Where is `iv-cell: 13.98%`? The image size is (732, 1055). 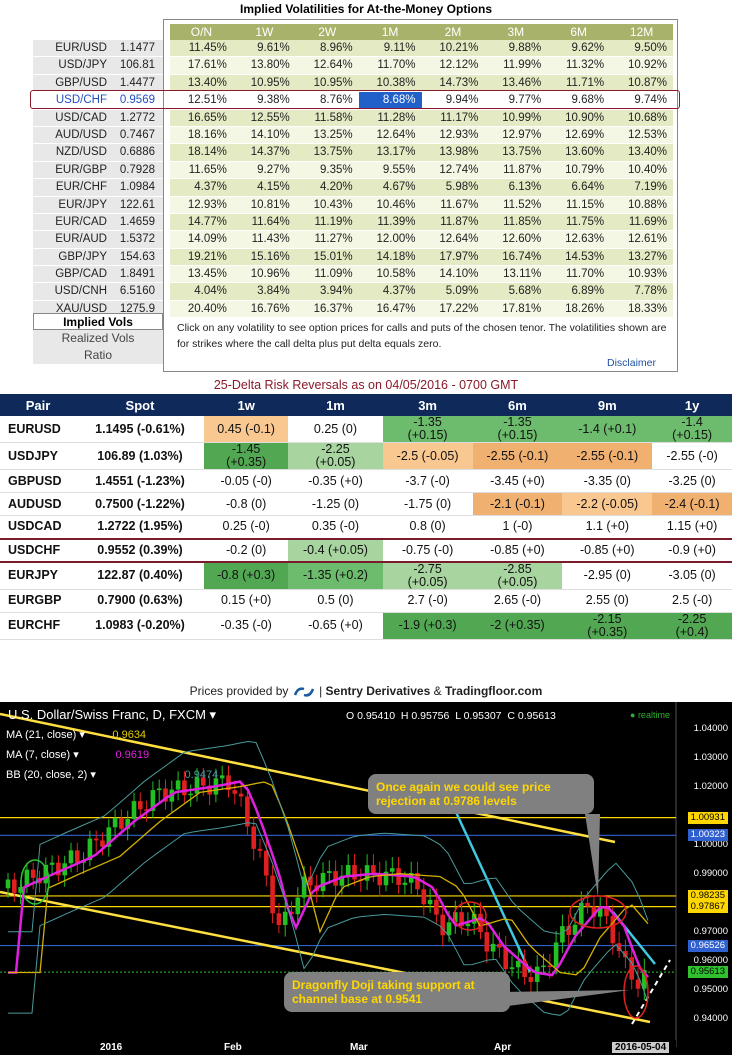 iv-cell: 13.98% is located at coordinates (453, 152).